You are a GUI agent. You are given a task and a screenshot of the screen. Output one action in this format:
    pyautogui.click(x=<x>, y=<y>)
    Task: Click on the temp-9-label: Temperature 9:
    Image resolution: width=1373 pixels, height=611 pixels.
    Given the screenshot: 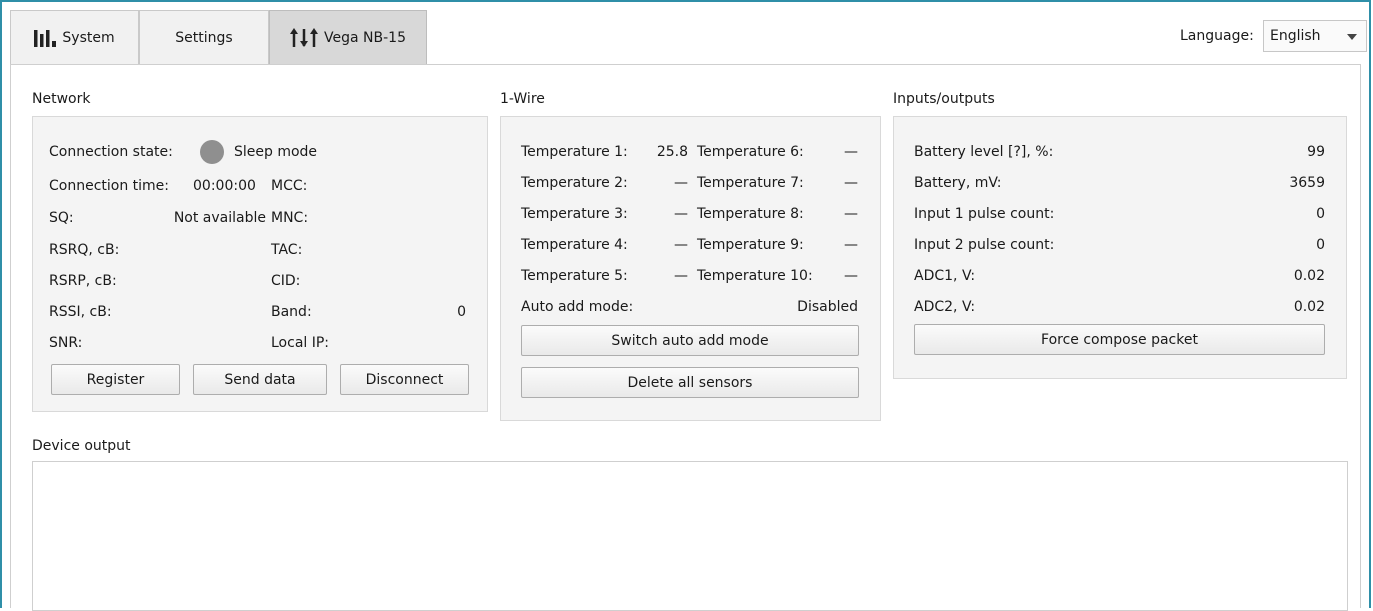 What is the action you would take?
    pyautogui.click(x=750, y=245)
    